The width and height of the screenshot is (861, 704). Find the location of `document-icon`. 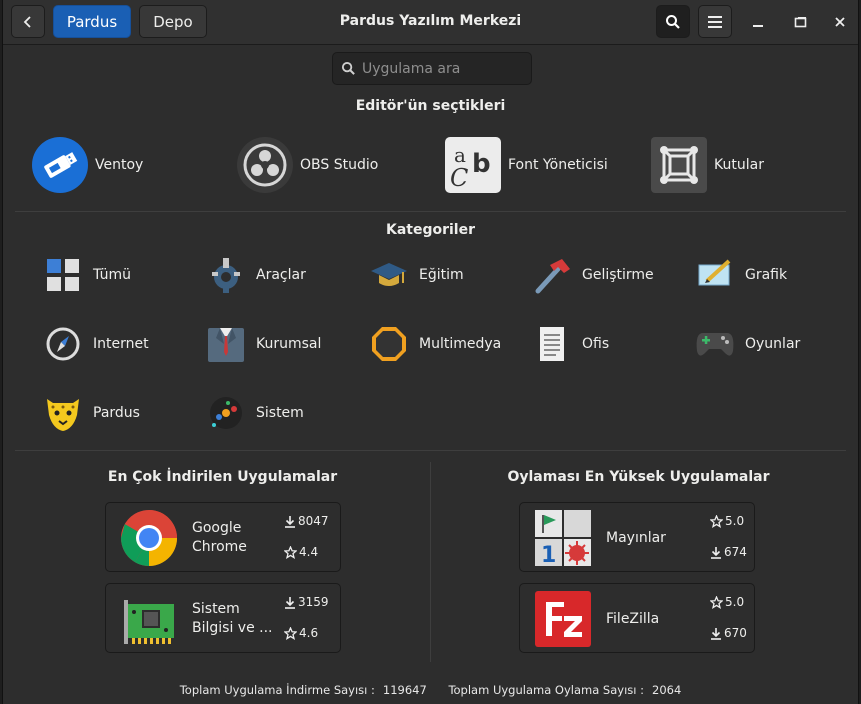

document-icon is located at coordinates (552, 344).